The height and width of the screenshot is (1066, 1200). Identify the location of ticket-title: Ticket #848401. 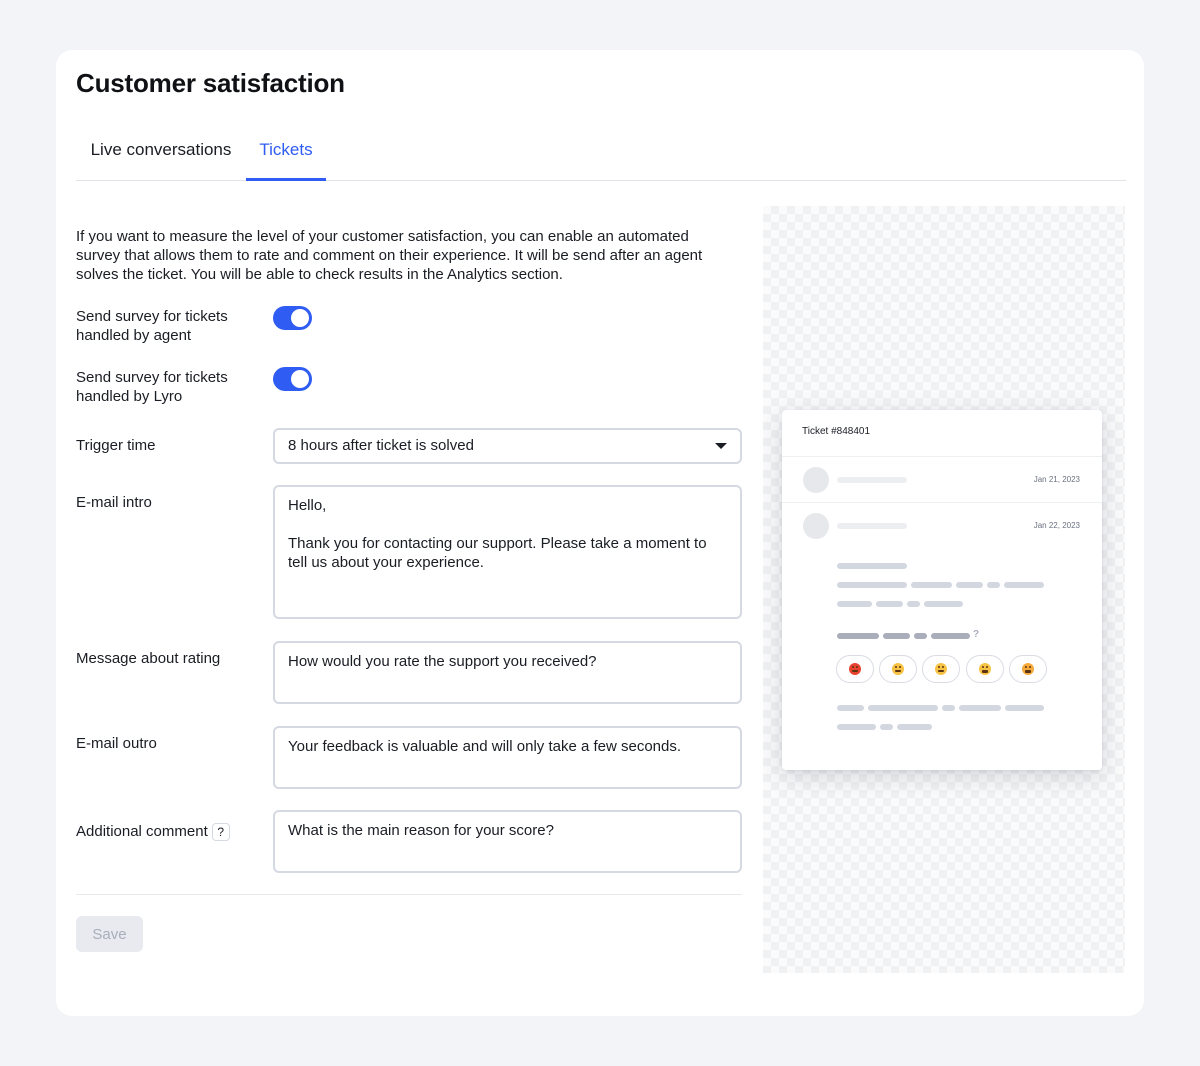
(836, 431).